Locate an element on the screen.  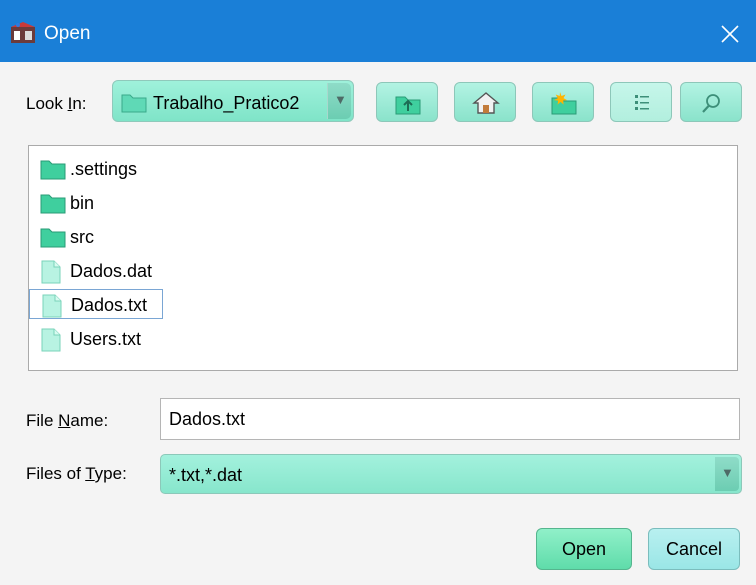
list-view-icon is located at coordinates (642, 102).